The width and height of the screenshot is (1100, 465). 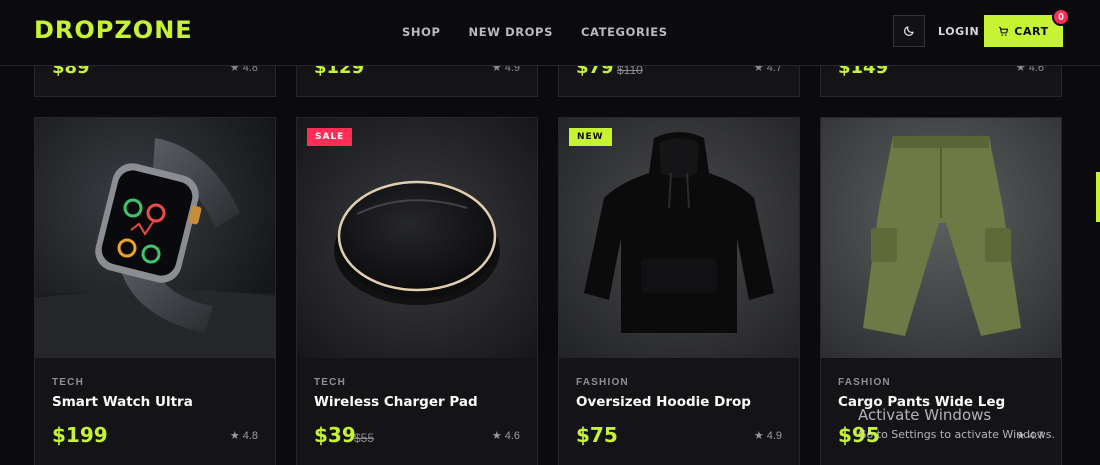 What do you see at coordinates (1004, 31) in the screenshot?
I see `cart-icon` at bounding box center [1004, 31].